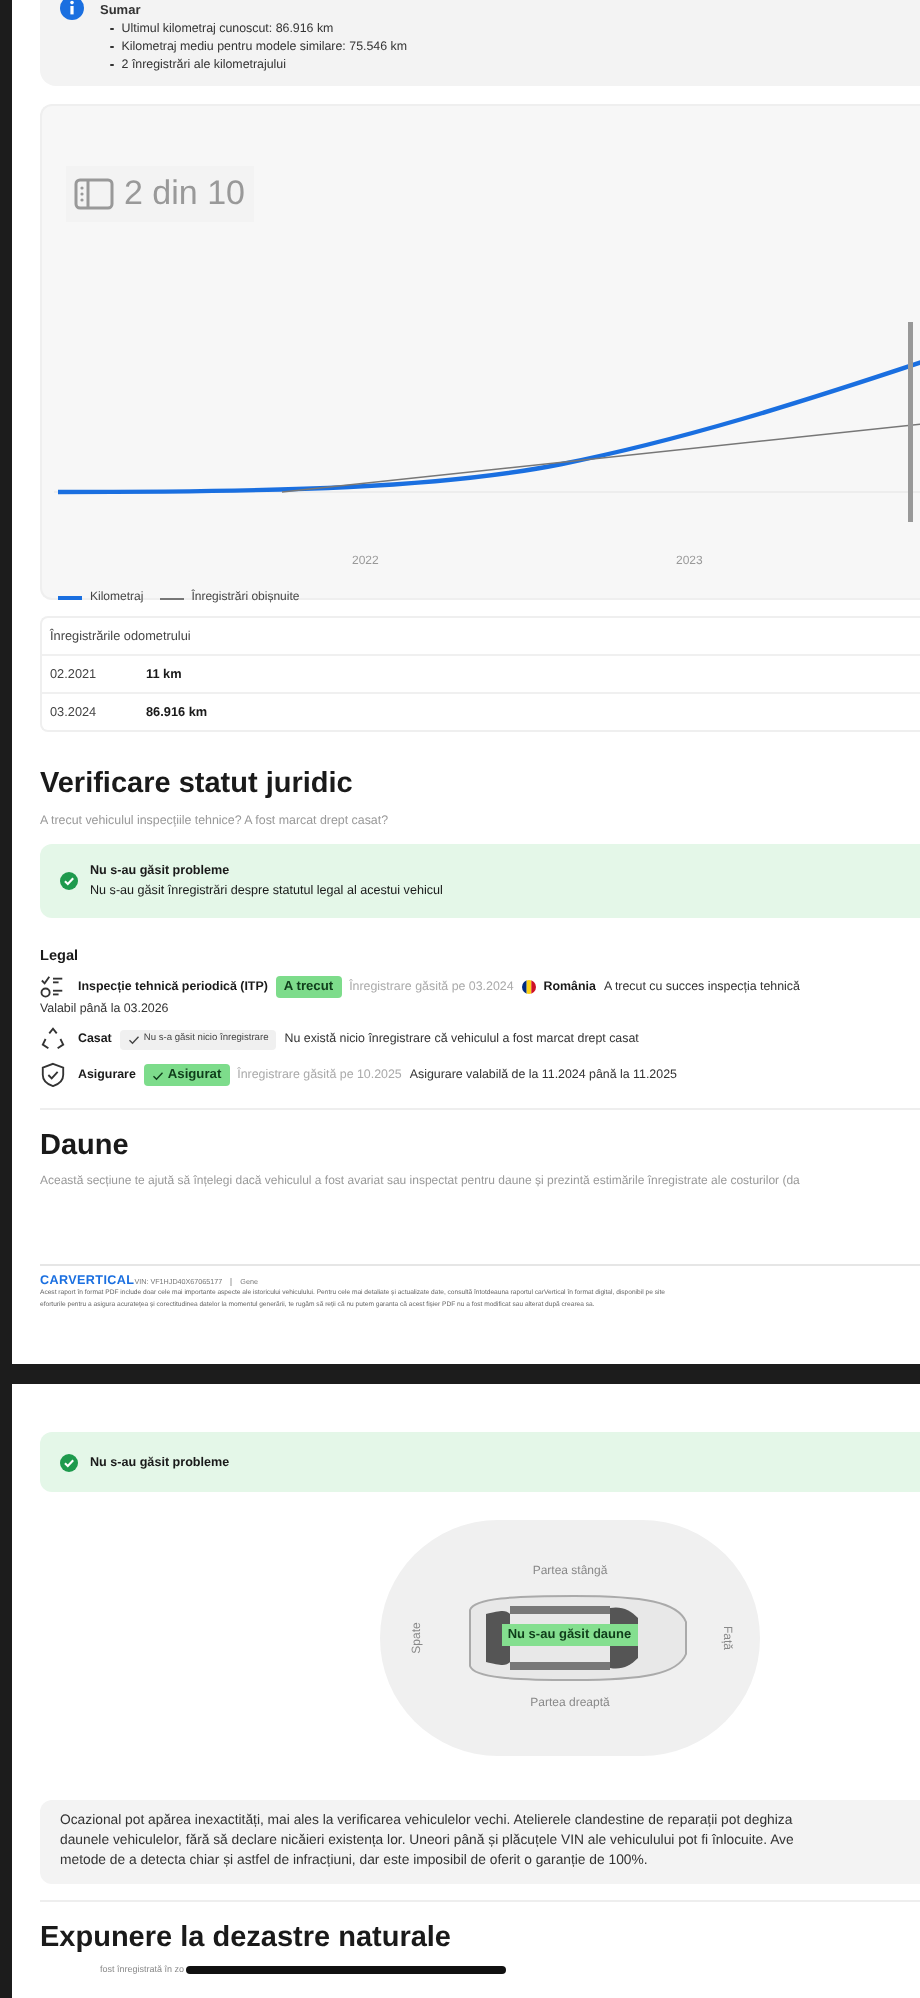 Image resolution: width=920 pixels, height=1998 pixels. Describe the element at coordinates (53, 1075) in the screenshot. I see `shield-check-icon` at that location.